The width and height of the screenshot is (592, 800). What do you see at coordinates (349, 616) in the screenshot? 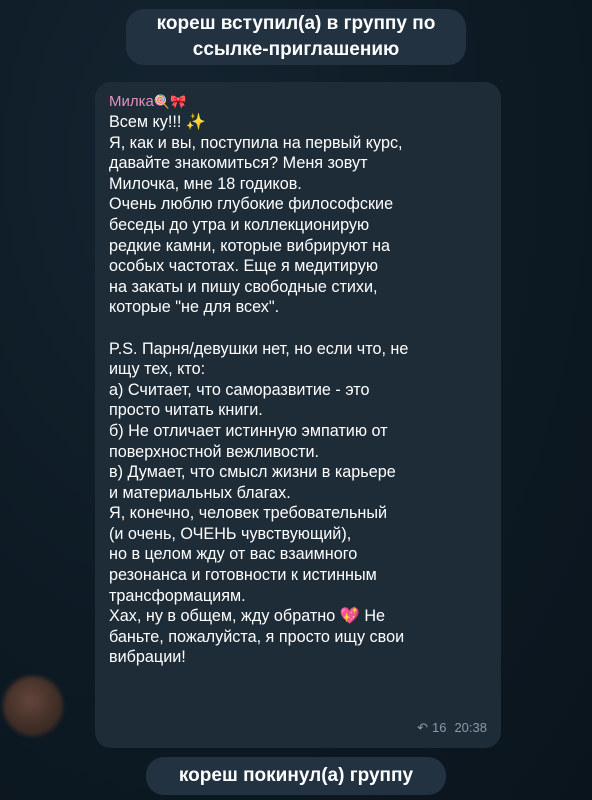
I see `heart-emoji-icon: 💖` at bounding box center [349, 616].